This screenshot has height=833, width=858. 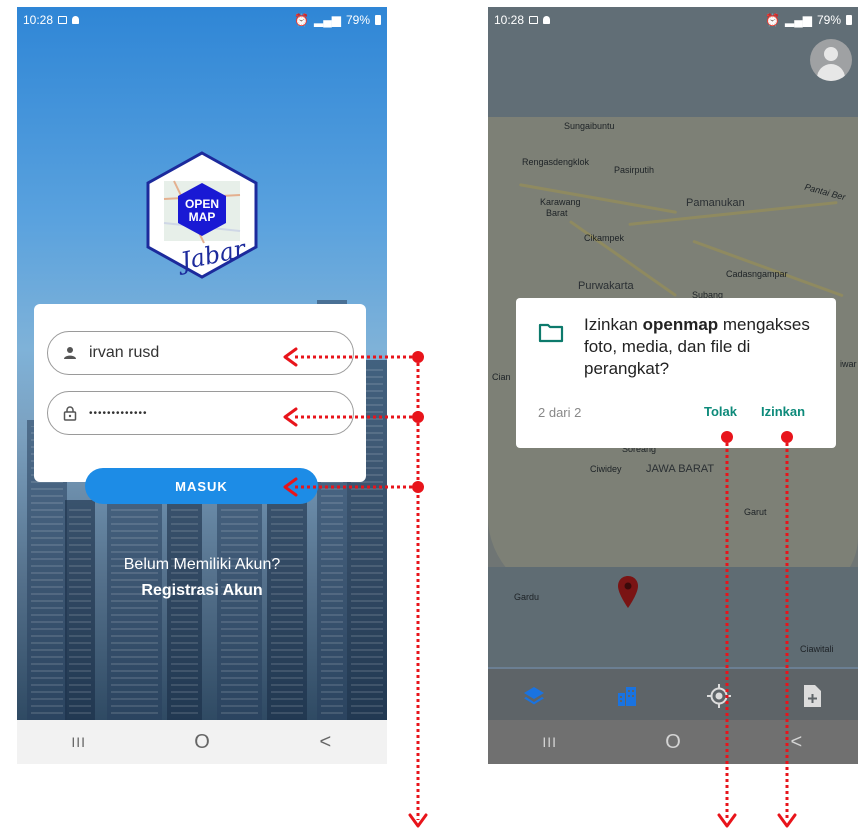 I want to click on arrowhead-down, so click(x=418, y=820).